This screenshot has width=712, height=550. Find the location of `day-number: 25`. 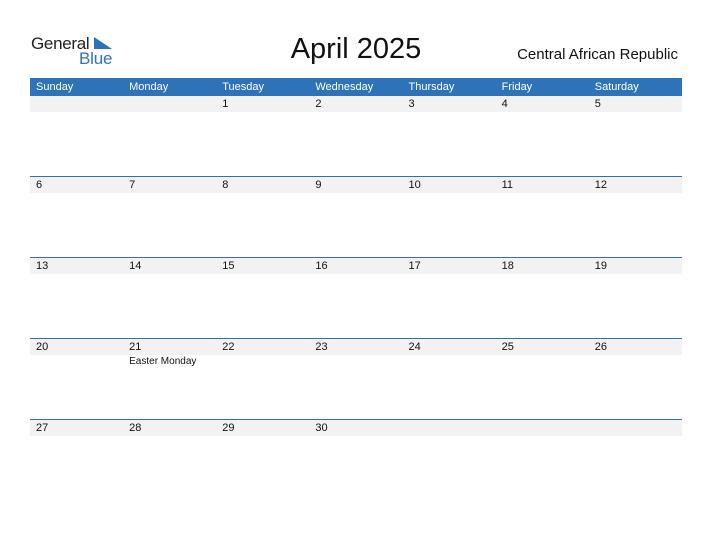

day-number: 25 is located at coordinates (507, 347).